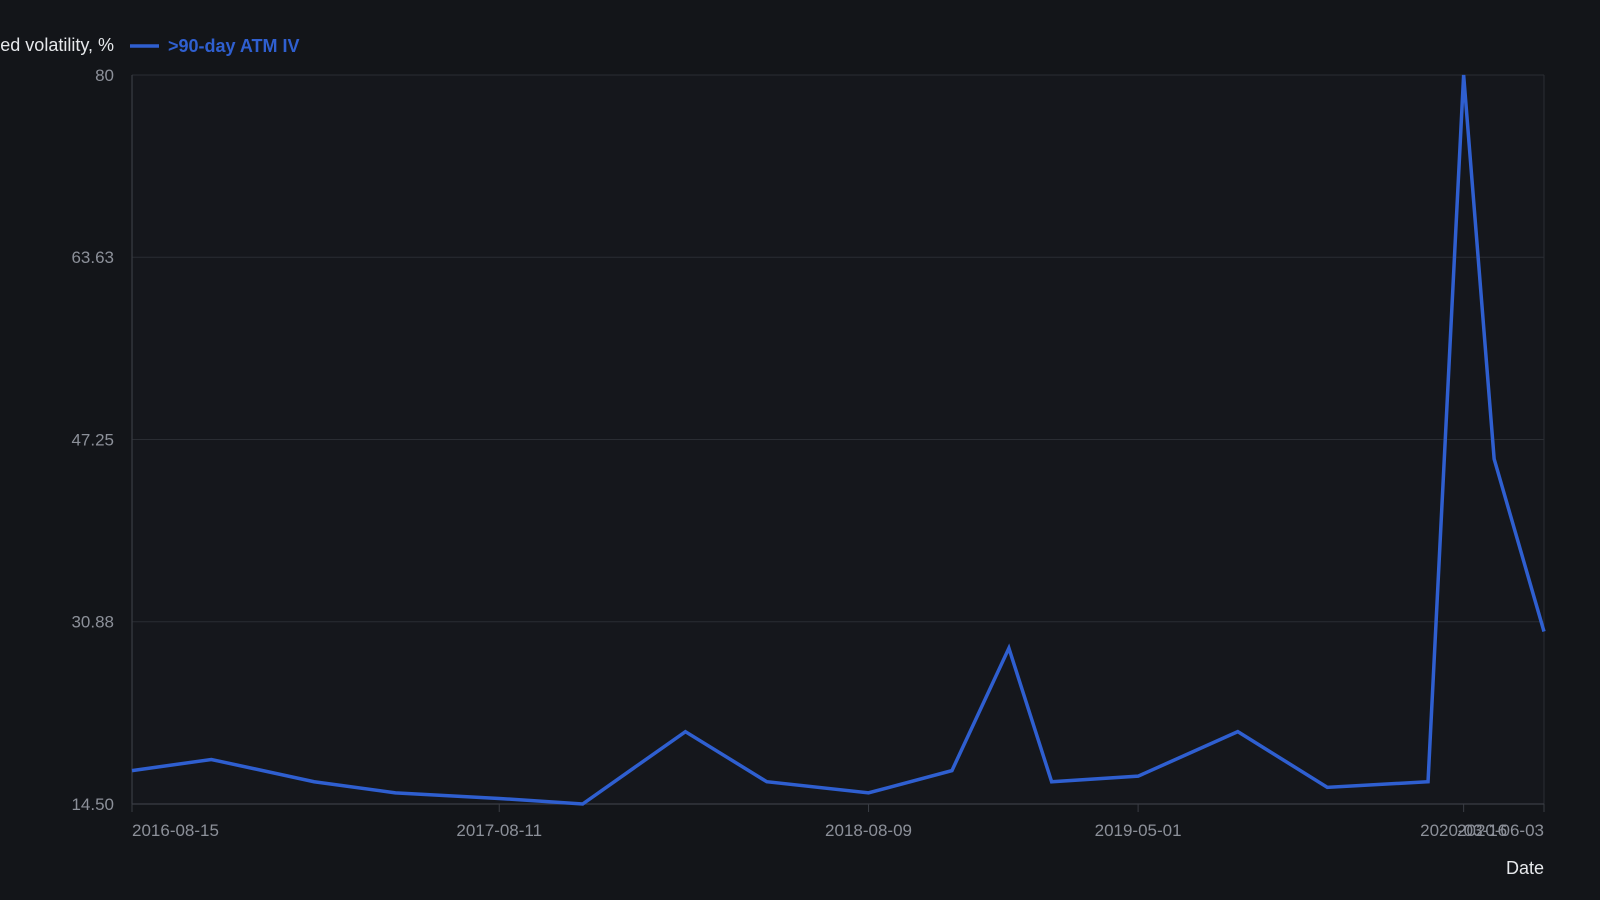 This screenshot has height=900, width=1600. I want to click on x-tick-label: 2019-05-01, so click(1138, 830).